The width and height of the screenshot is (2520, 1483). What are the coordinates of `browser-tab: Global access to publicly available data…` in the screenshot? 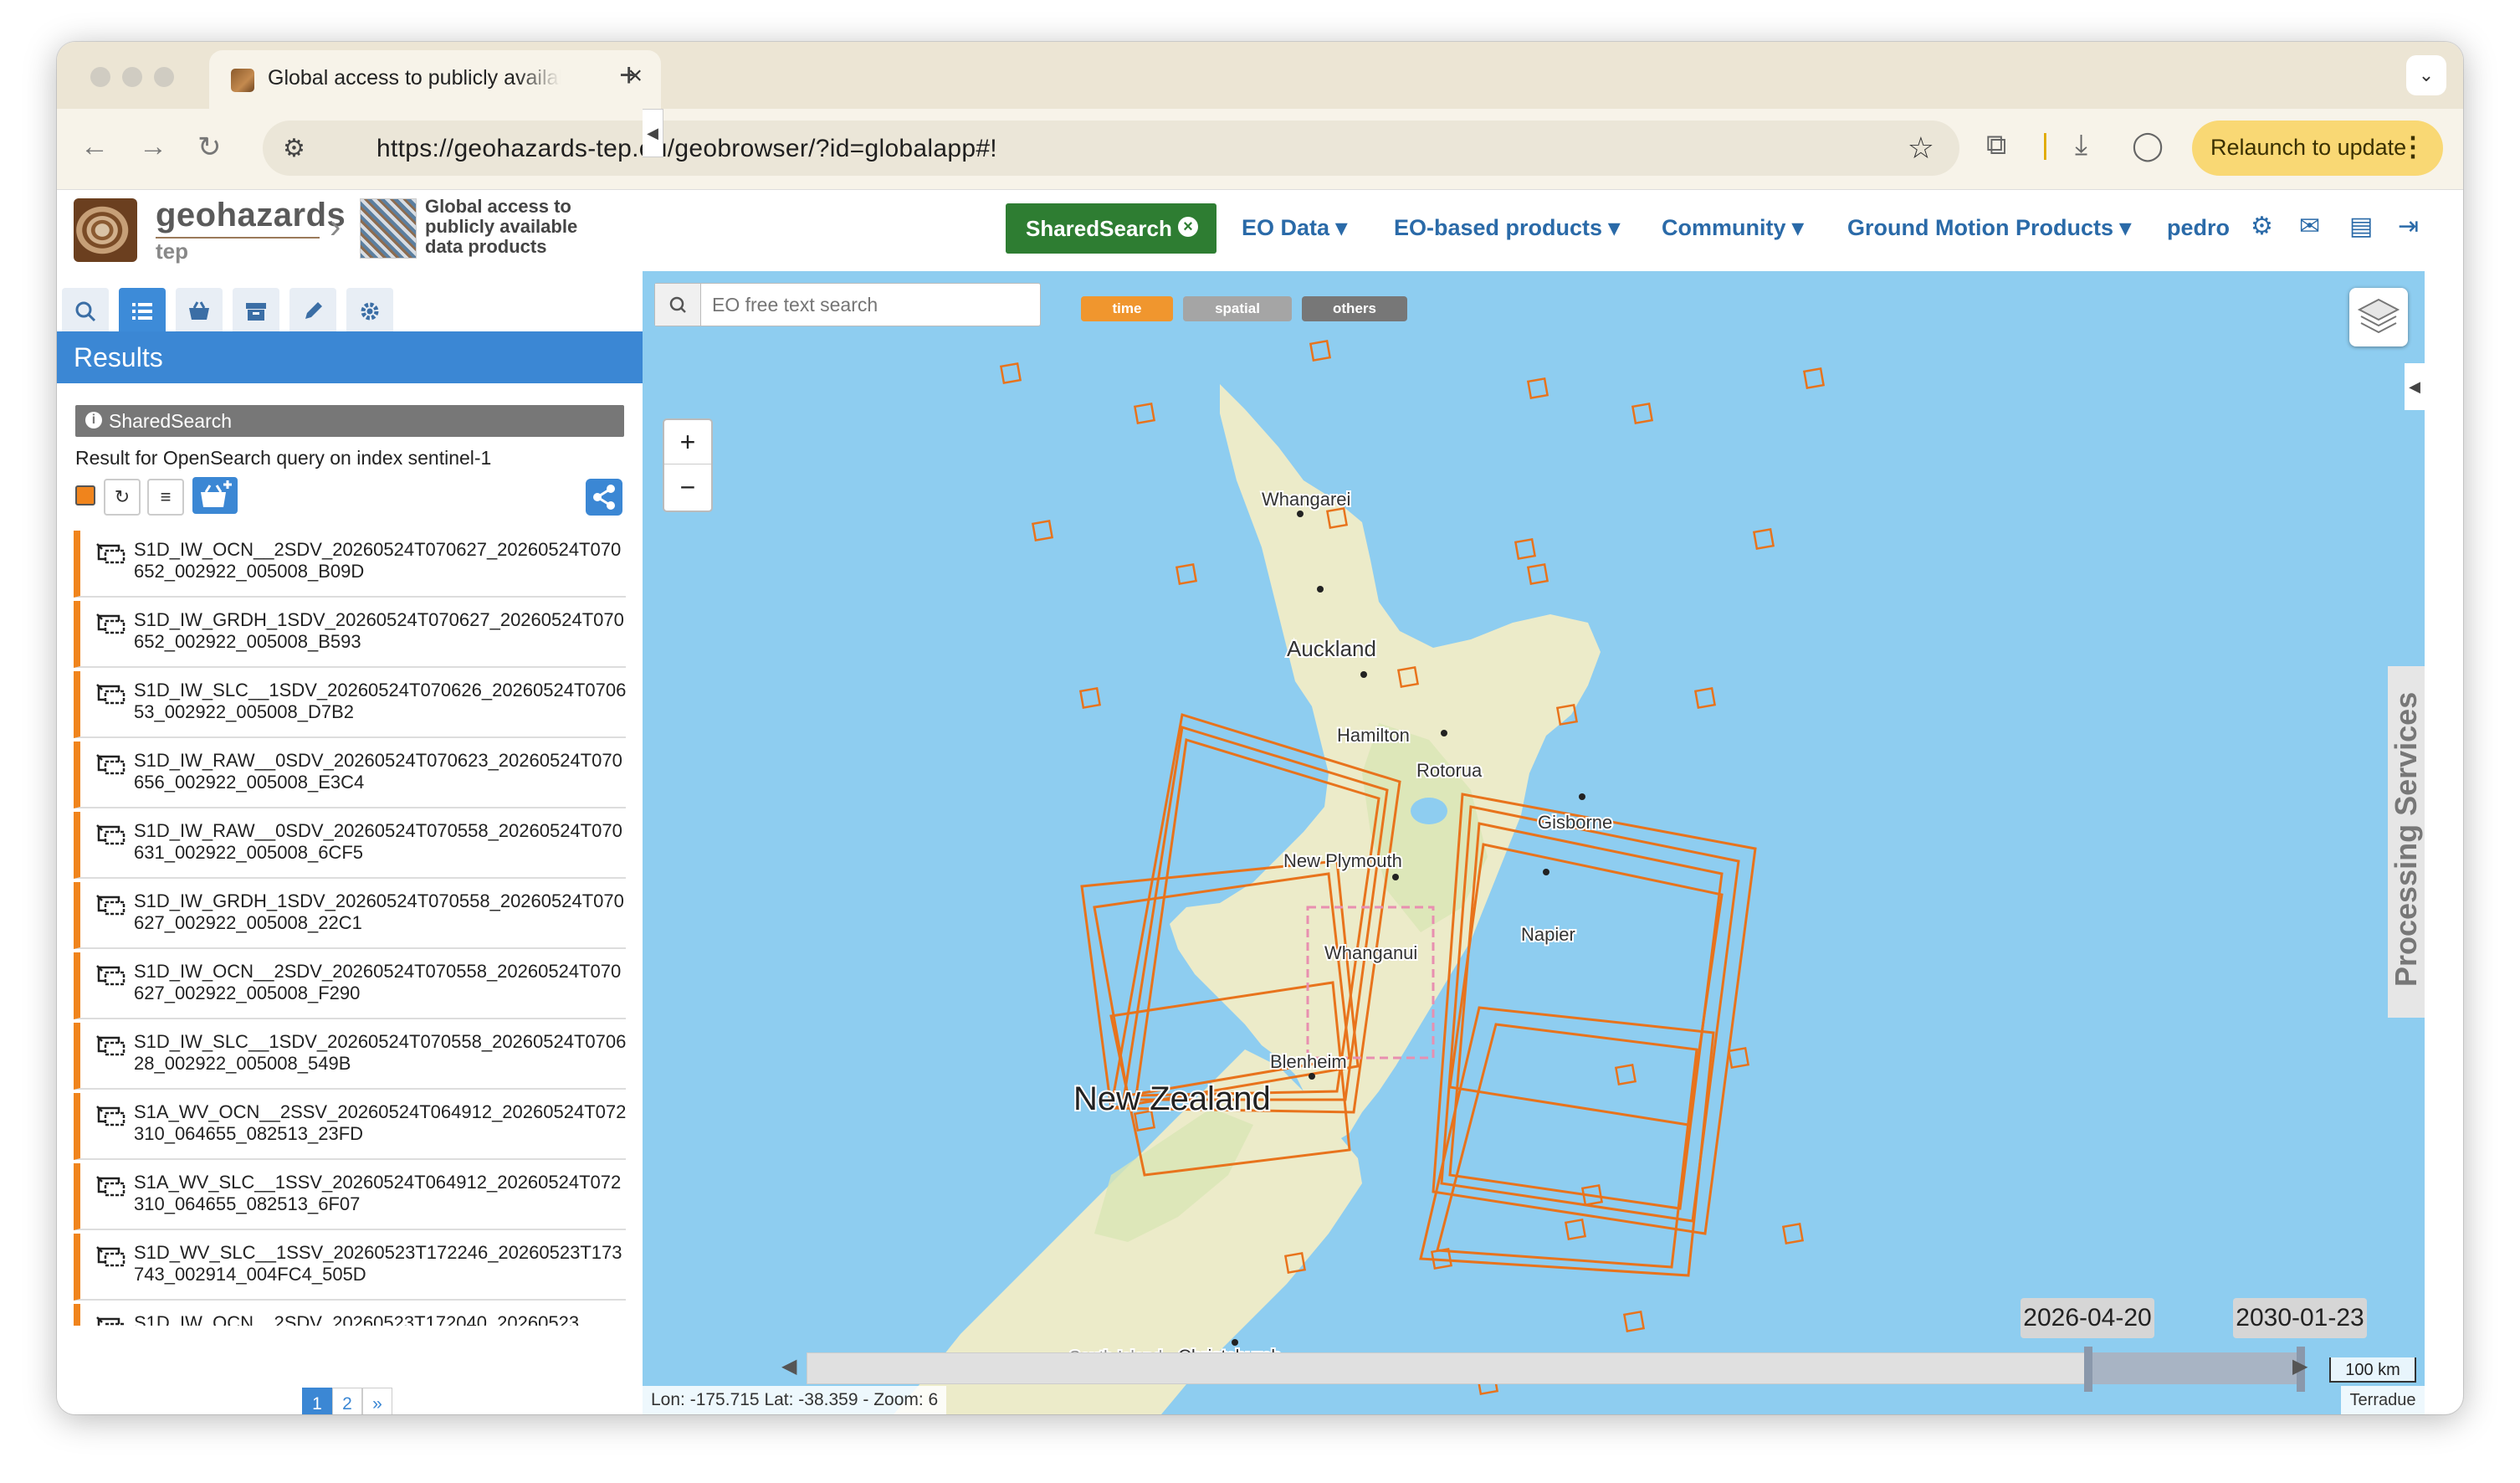 It's located at (435, 80).